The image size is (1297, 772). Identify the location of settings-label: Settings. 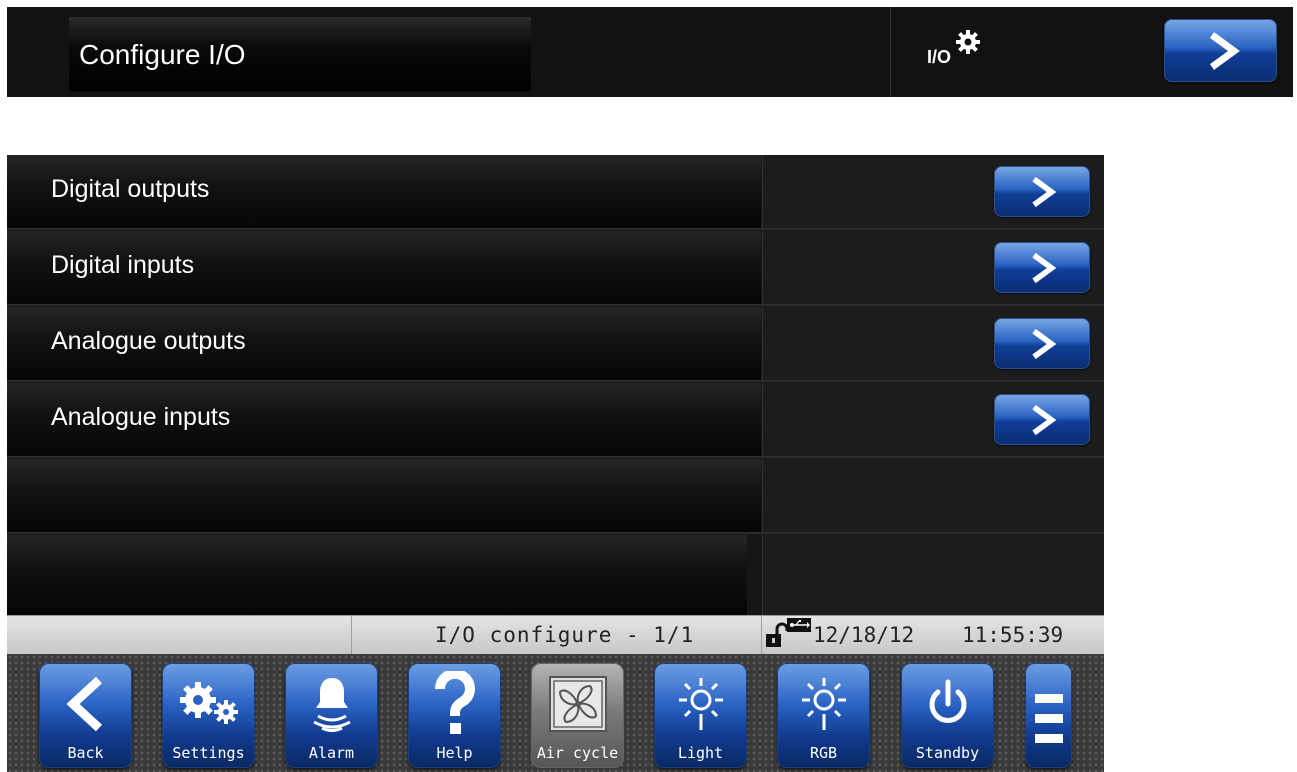
(208, 753).